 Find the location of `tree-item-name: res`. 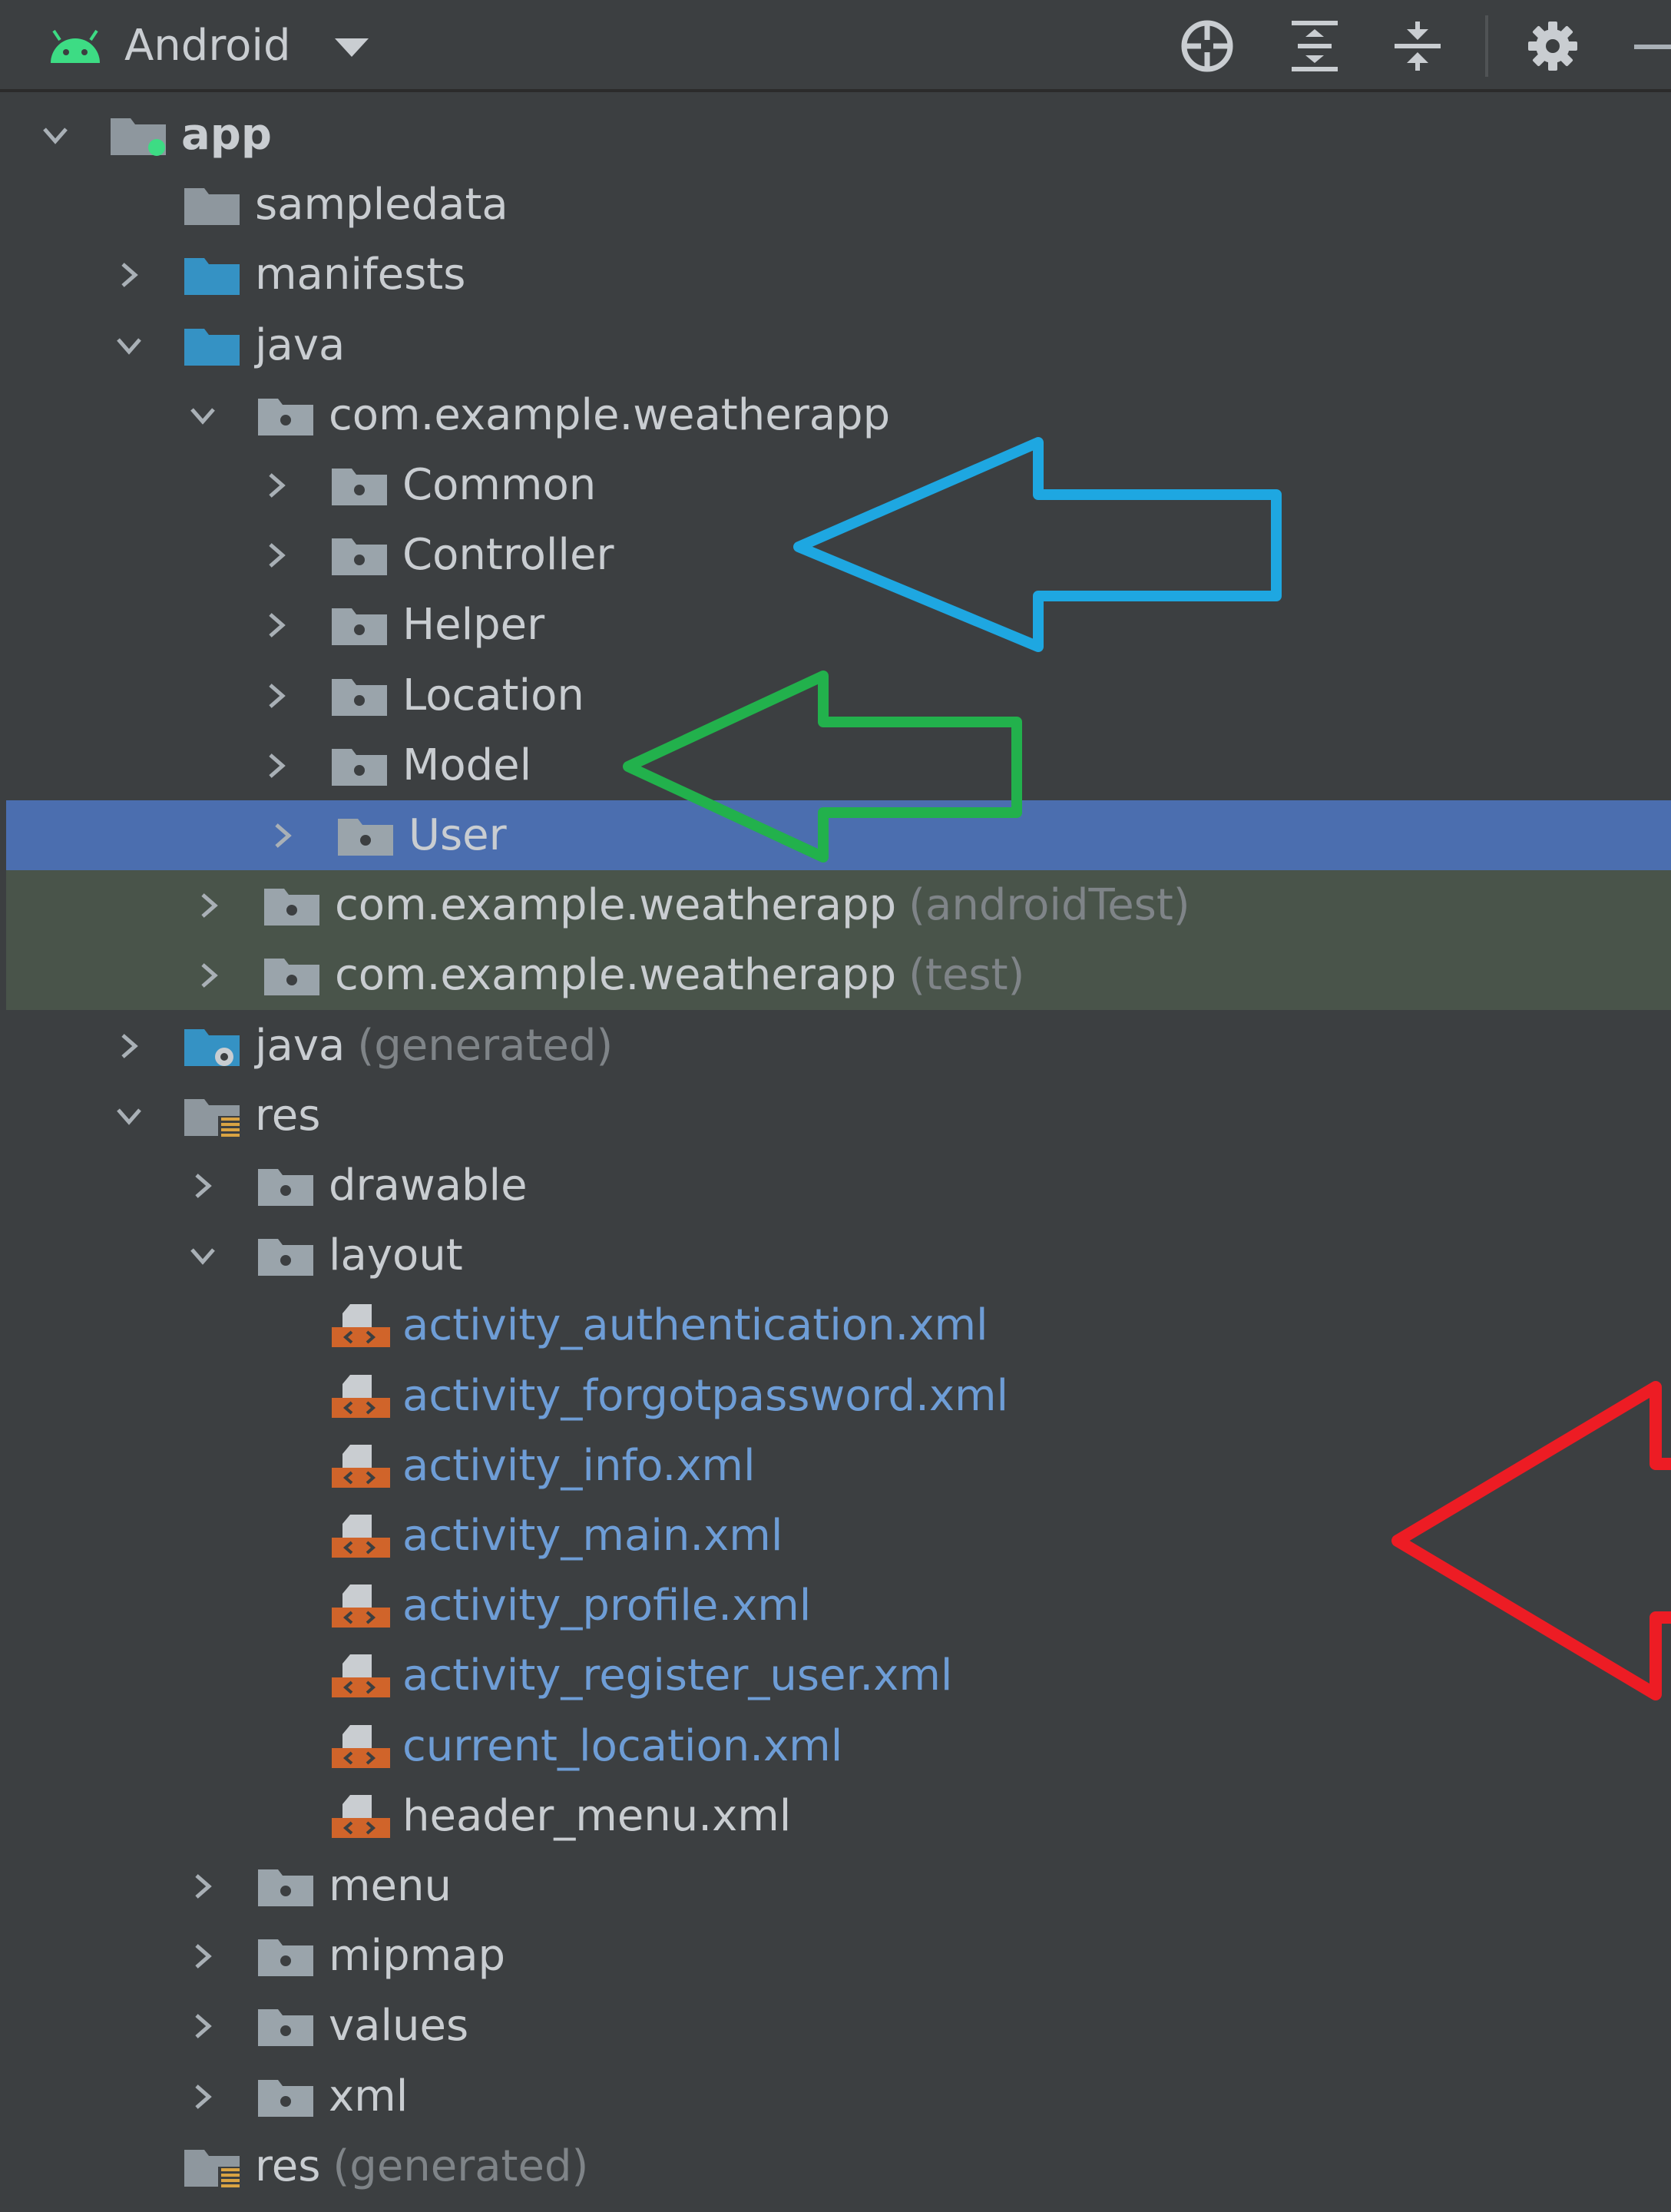

tree-item-name: res is located at coordinates (288, 2166).